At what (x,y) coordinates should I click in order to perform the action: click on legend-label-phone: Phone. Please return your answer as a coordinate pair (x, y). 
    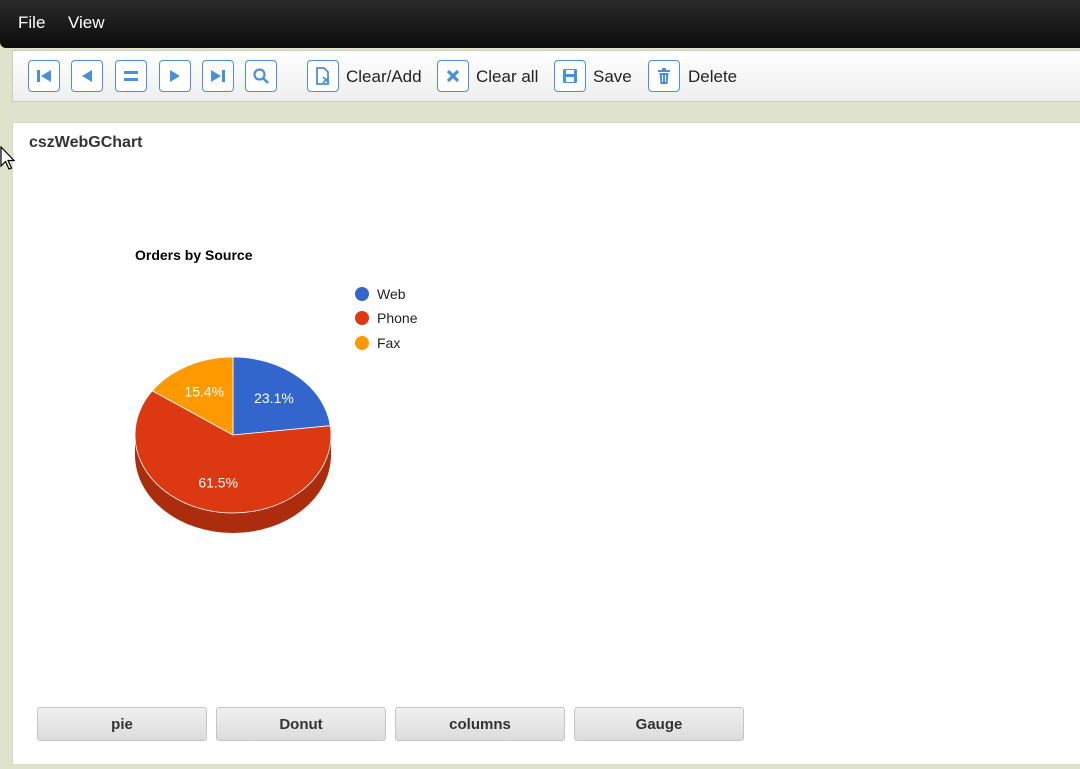
    Looking at the image, I should click on (397, 318).